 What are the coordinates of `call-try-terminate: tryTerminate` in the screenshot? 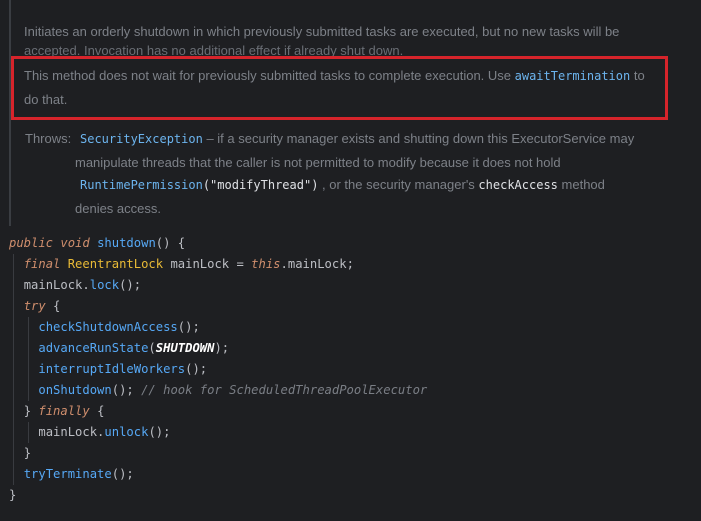 It's located at (68, 474).